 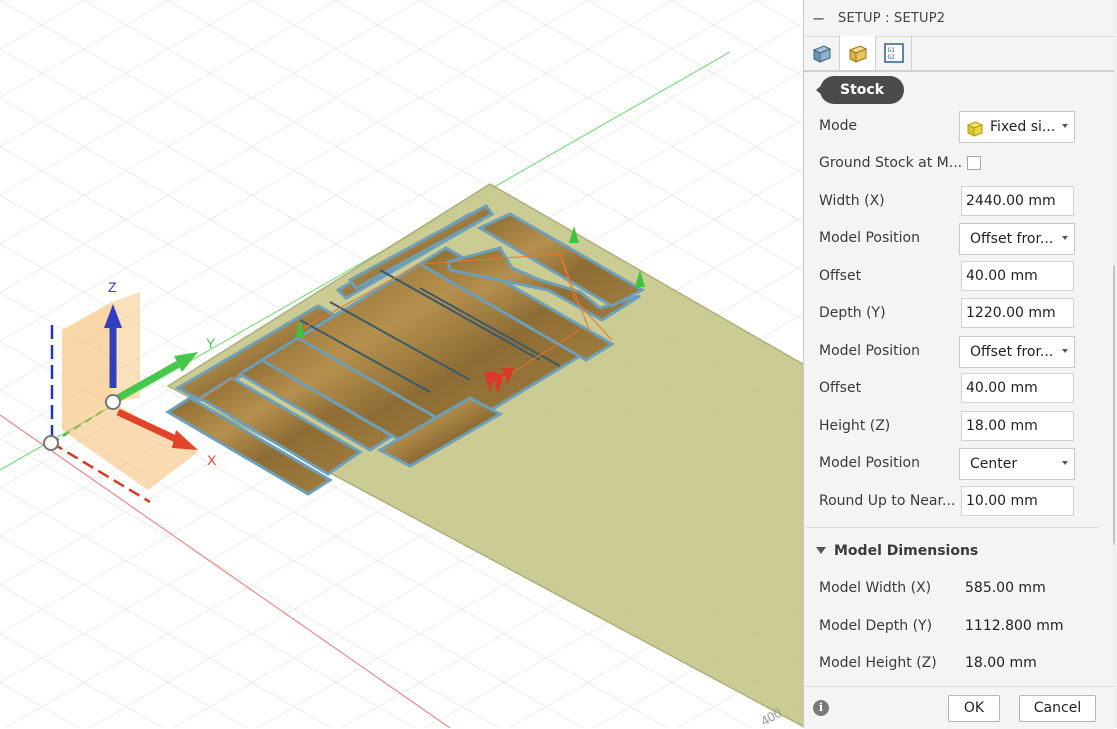 What do you see at coordinates (1017, 276) in the screenshot?
I see `width-offset-input: 40.00 mm` at bounding box center [1017, 276].